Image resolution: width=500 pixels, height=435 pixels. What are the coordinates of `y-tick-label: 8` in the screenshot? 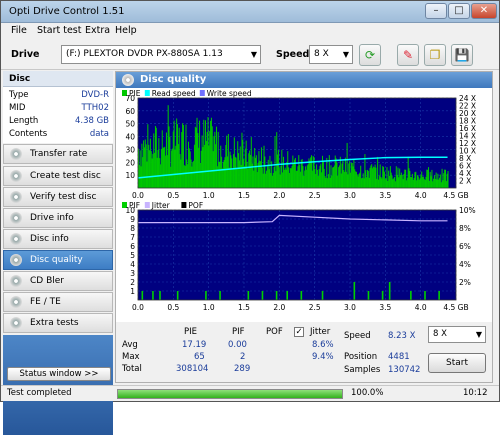 It's located at (132, 228).